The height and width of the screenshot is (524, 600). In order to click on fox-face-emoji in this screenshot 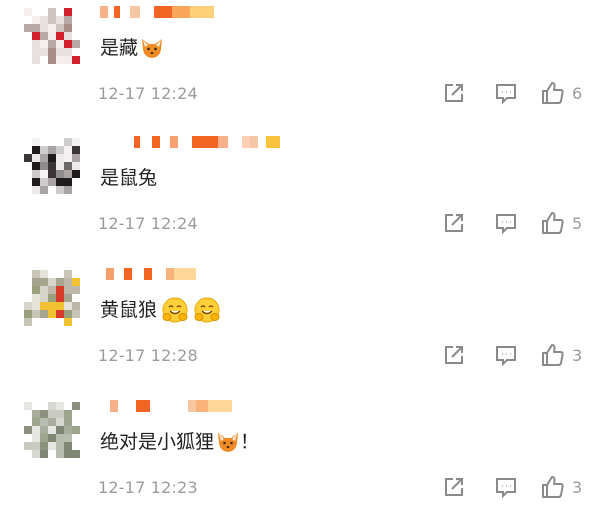, I will do `click(152, 48)`.